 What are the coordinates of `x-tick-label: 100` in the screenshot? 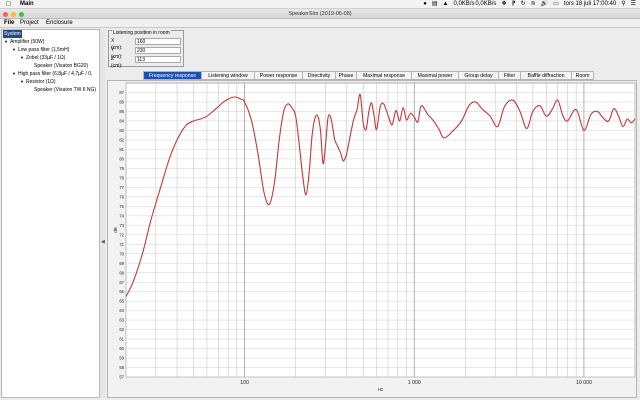 It's located at (244, 383).